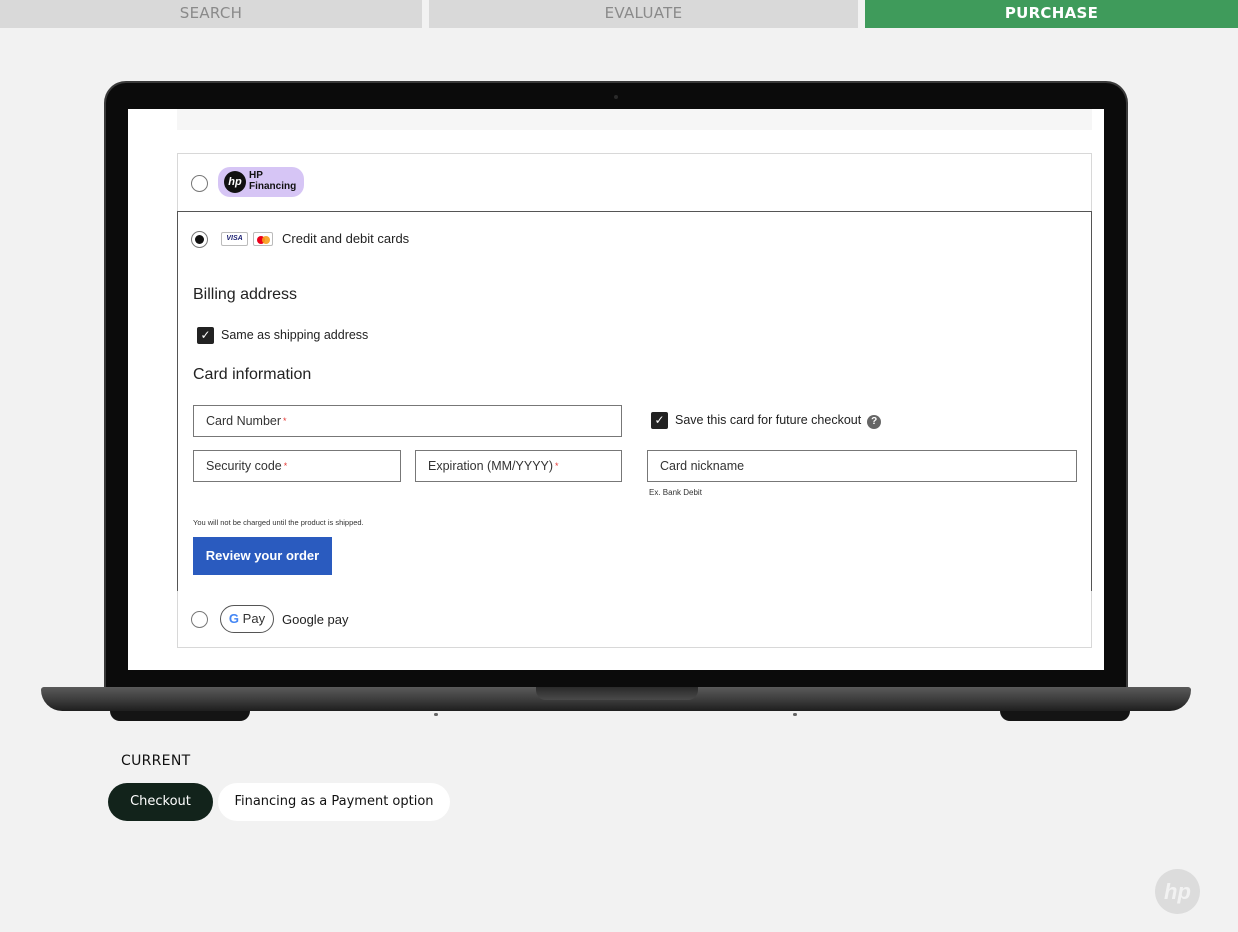 This screenshot has width=1238, height=932. I want to click on checkout-pill: Checkout, so click(160, 802).